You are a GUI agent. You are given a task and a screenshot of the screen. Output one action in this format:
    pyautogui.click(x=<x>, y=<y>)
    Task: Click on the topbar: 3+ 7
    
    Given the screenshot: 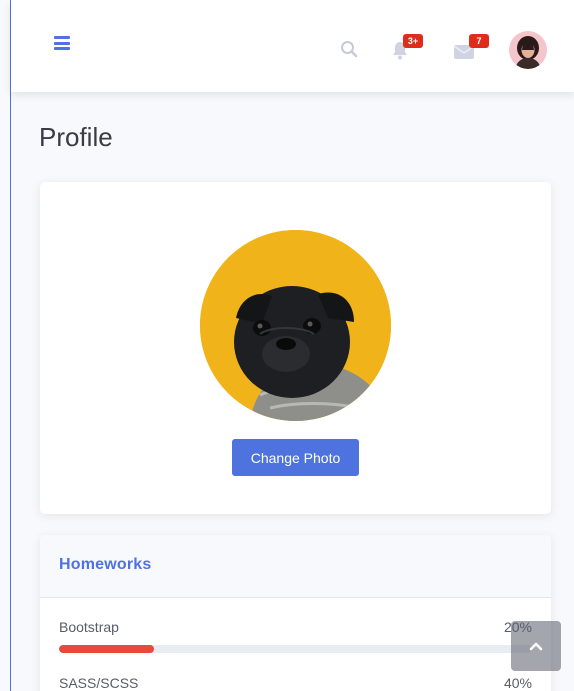 What is the action you would take?
    pyautogui.click(x=292, y=46)
    